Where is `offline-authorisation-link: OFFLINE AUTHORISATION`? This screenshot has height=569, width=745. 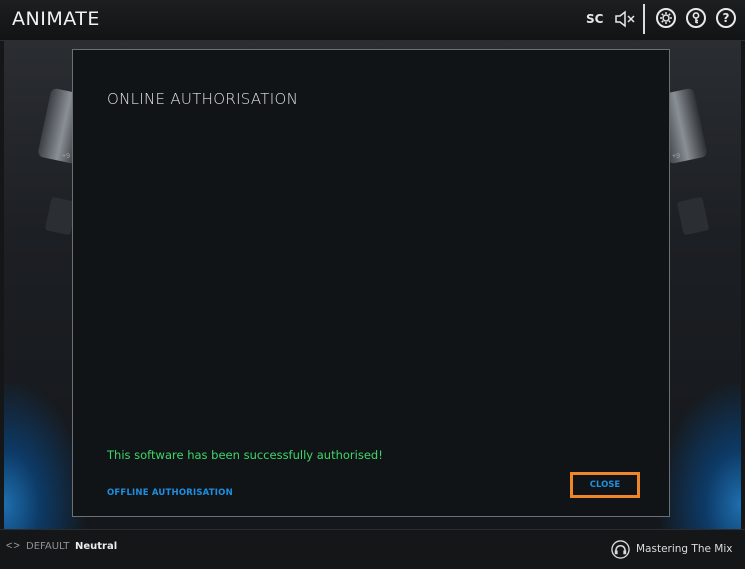
offline-authorisation-link: OFFLINE AUTHORISATION is located at coordinates (170, 493).